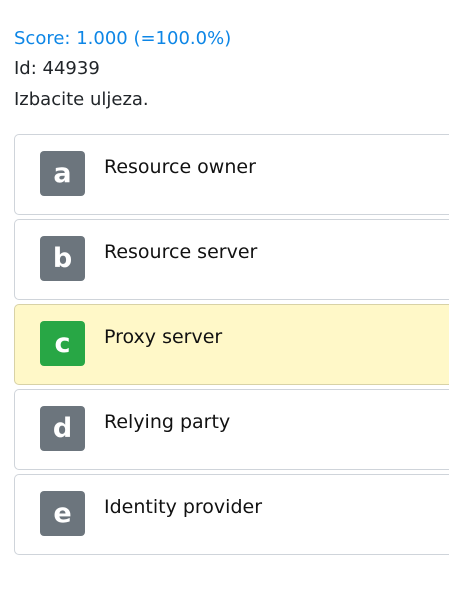  Describe the element at coordinates (62, 428) in the screenshot. I see `option-letter-badge: d` at that location.